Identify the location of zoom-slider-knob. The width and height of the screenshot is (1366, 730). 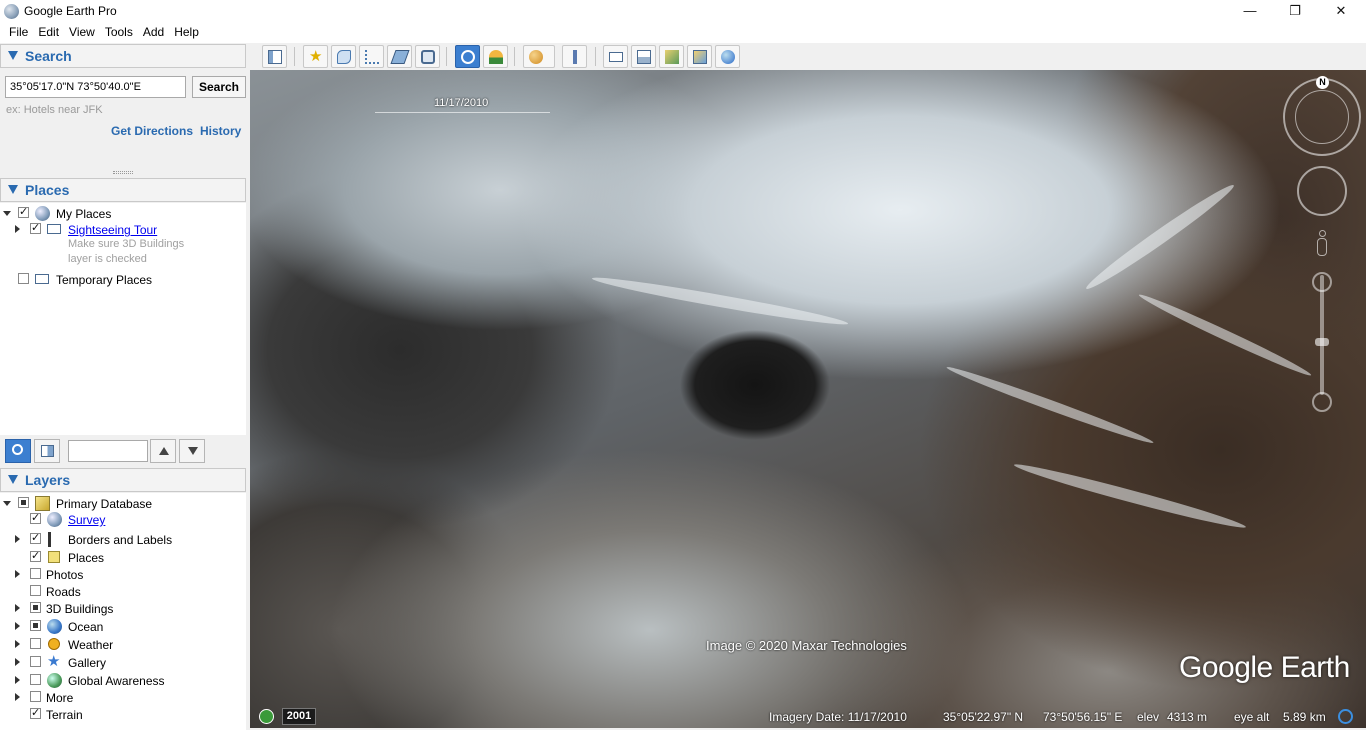
(1322, 342).